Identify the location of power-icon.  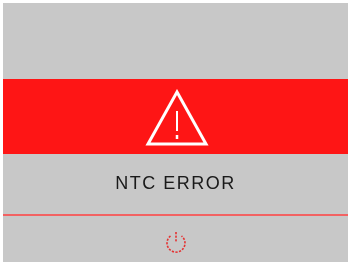
(176, 242).